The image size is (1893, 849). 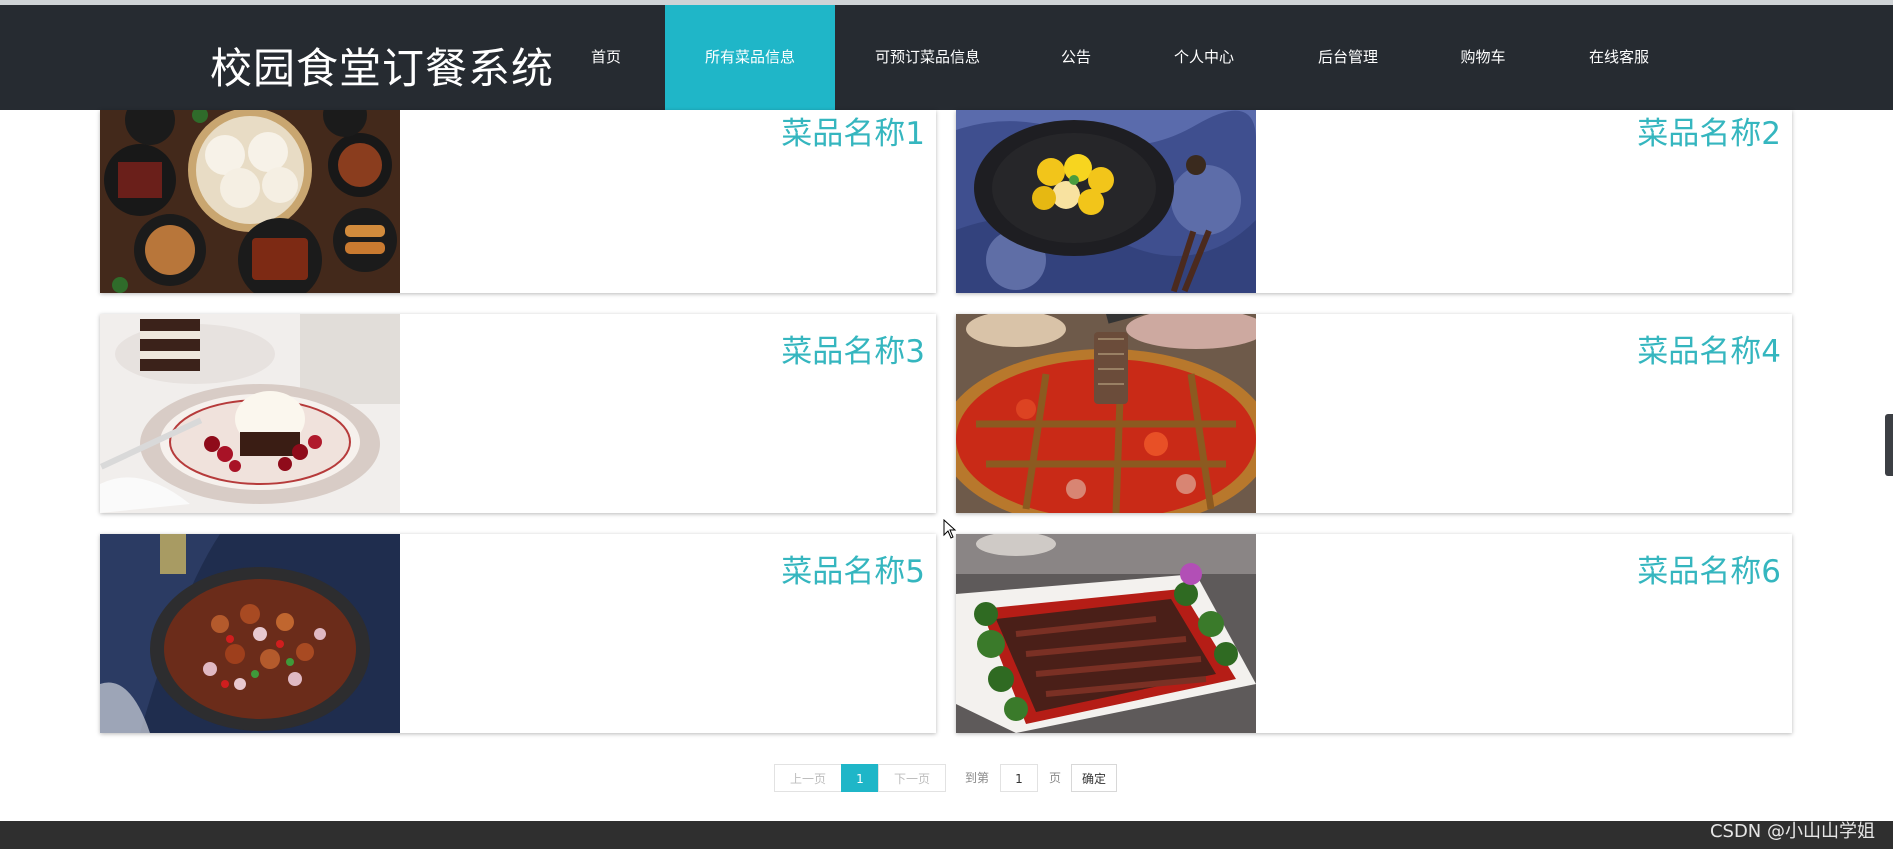 What do you see at coordinates (946, 835) in the screenshot?
I see `page-footer` at bounding box center [946, 835].